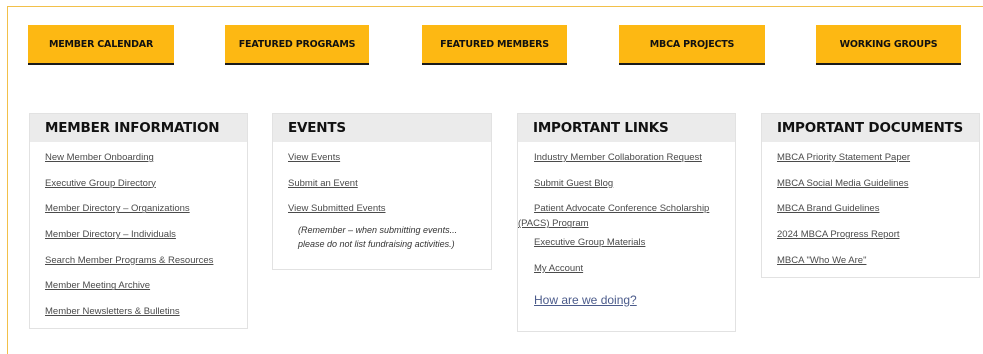 The width and height of the screenshot is (983, 354). I want to click on link-view-events: View Events, so click(389, 165).